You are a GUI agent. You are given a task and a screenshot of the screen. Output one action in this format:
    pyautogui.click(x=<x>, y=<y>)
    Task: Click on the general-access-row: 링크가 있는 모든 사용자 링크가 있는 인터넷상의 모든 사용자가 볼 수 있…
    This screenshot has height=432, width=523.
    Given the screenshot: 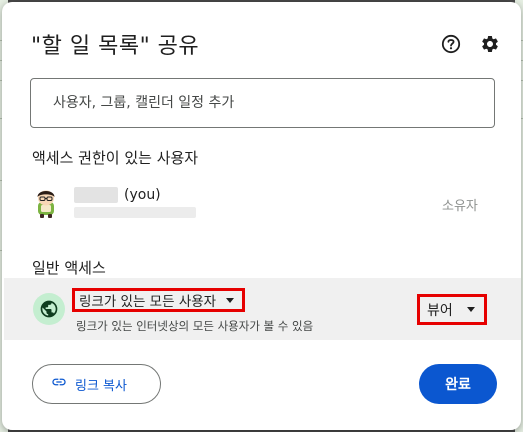 What is the action you would take?
    pyautogui.click(x=262, y=309)
    